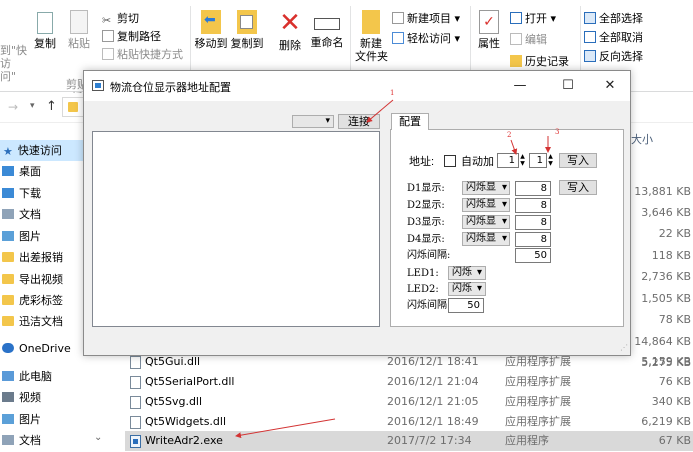 This screenshot has height=452, width=693. What do you see at coordinates (392, 93) in the screenshot?
I see `annotation-label-1: 1` at bounding box center [392, 93].